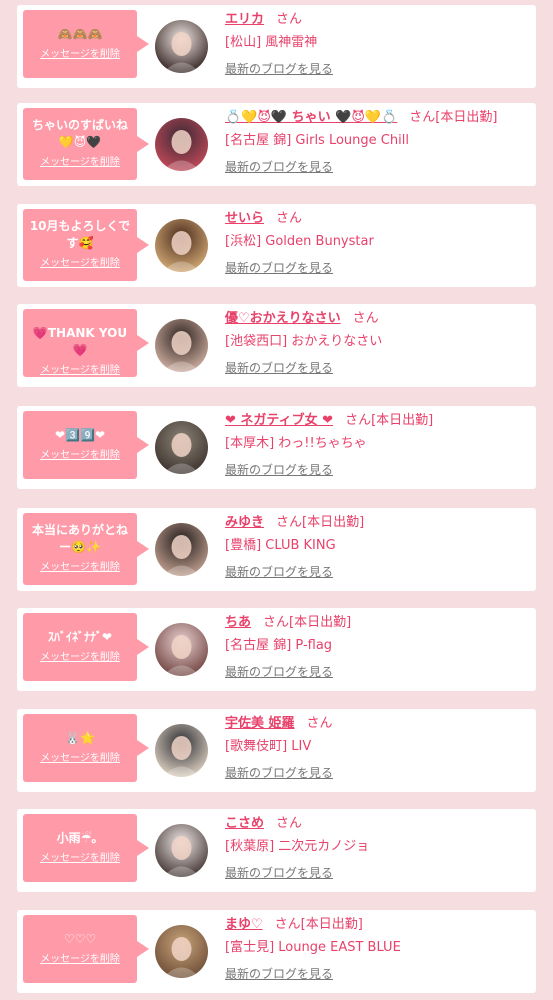 The width and height of the screenshot is (553, 1000). Describe the element at coordinates (86, 445) in the screenshot. I see `message-bubble: ❤3️⃣9️⃣❤ メッセージを削除` at that location.